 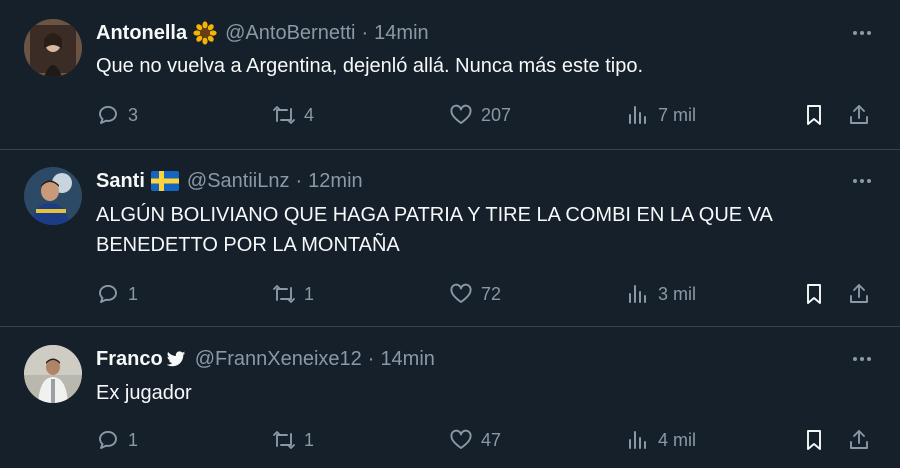 I want to click on action-bar: 3 4 207 7 mil, so click(x=486, y=115).